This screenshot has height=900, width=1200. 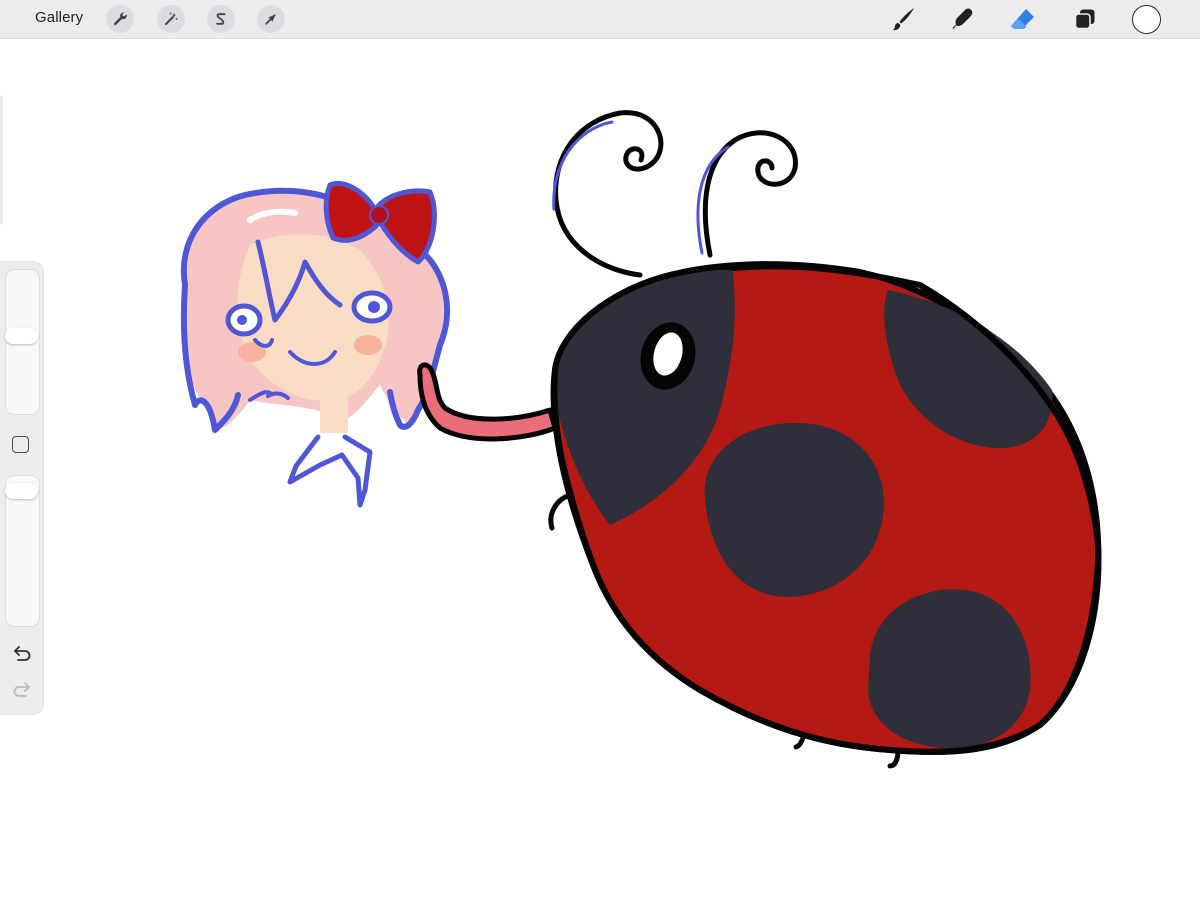 I want to click on ladybug-tongue, so click(x=487, y=402).